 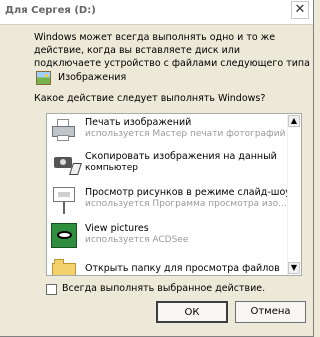 What do you see at coordinates (185, 134) in the screenshot?
I see `action-subtitle: используется Мастер печати фотографий` at bounding box center [185, 134].